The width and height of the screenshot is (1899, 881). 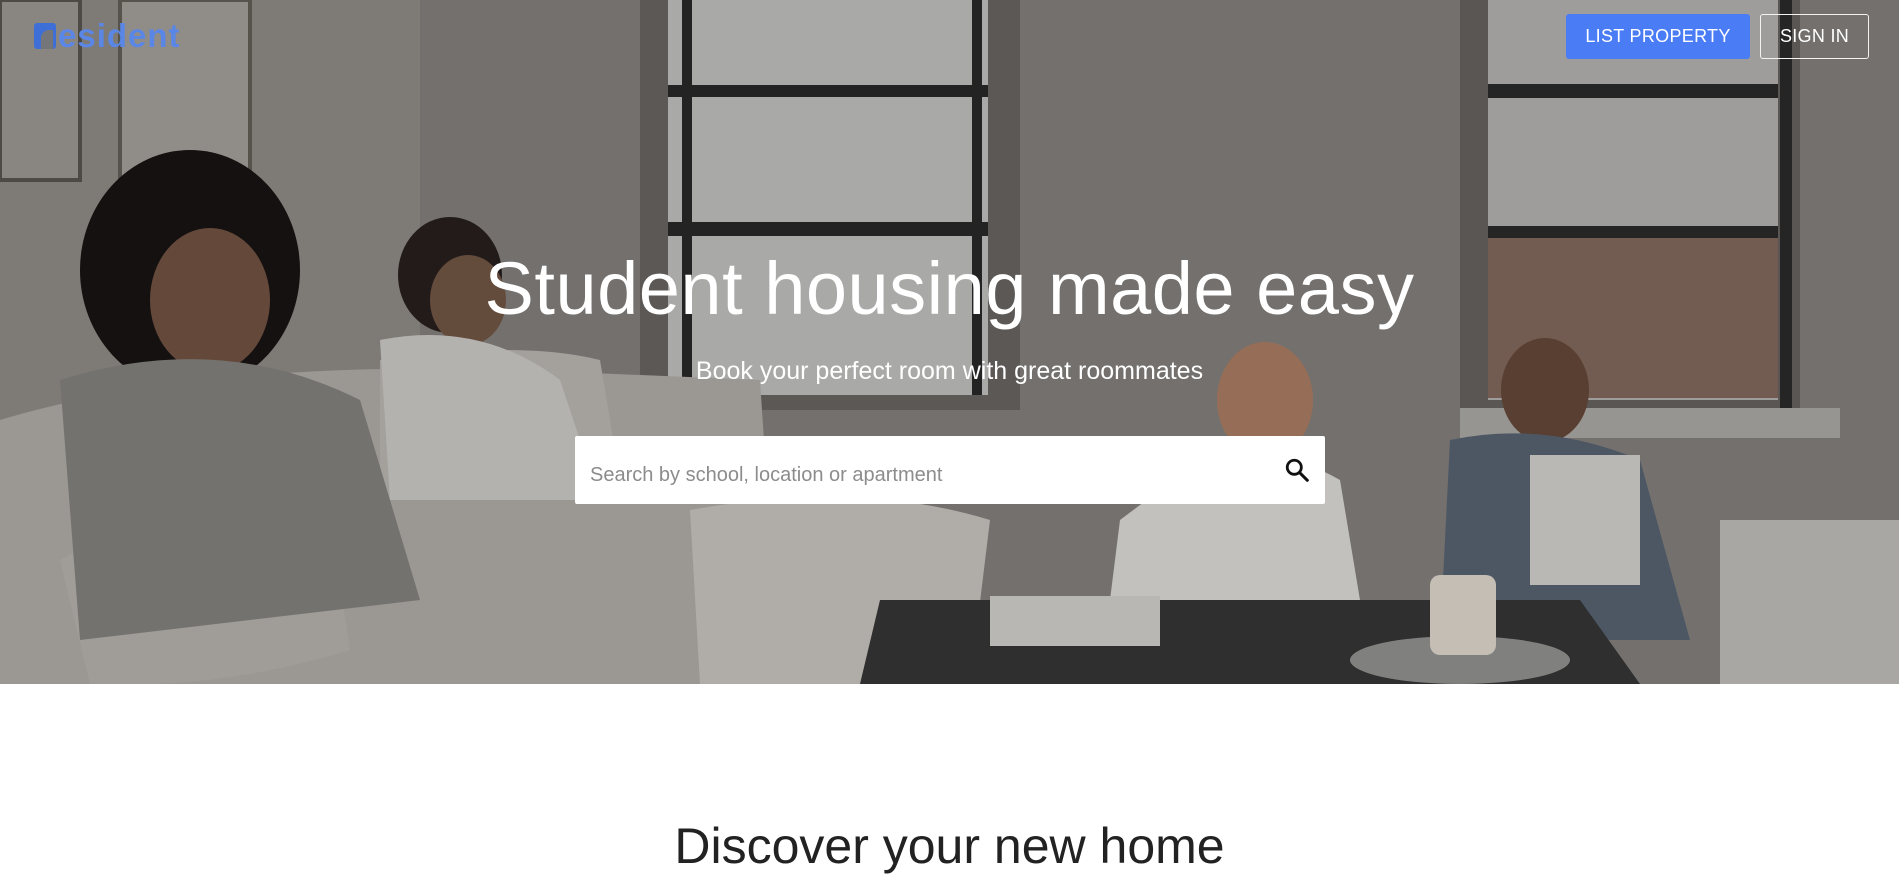 I want to click on search-icon, so click(x=1297, y=470).